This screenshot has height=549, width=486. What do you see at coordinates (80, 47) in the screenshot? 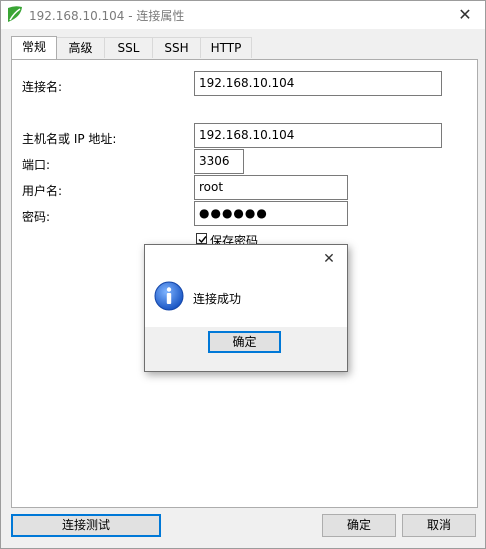
I see `tab-advanced: 高级` at bounding box center [80, 47].